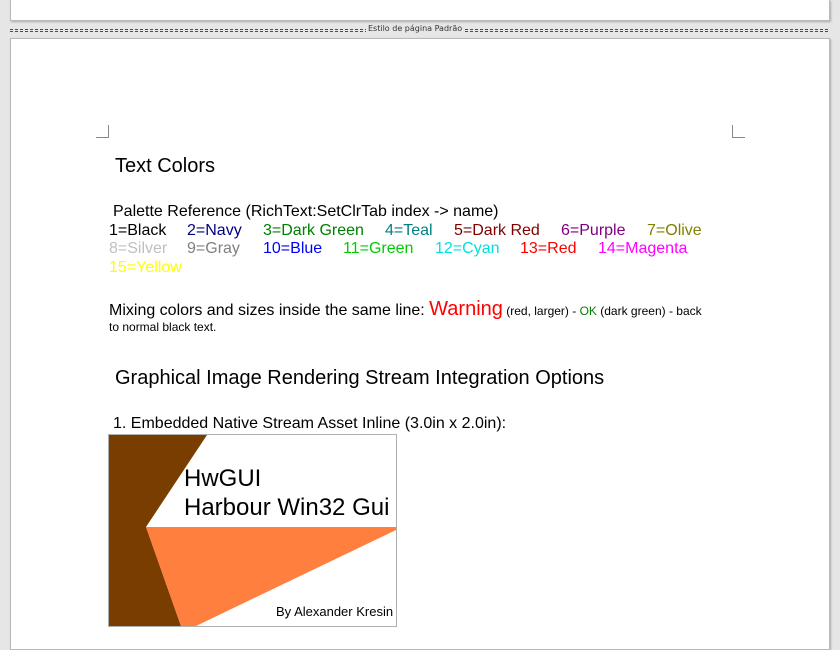 Image resolution: width=840 pixels, height=650 pixels. I want to click on logo-line-2: Harbour Win32 Gui, so click(286, 507).